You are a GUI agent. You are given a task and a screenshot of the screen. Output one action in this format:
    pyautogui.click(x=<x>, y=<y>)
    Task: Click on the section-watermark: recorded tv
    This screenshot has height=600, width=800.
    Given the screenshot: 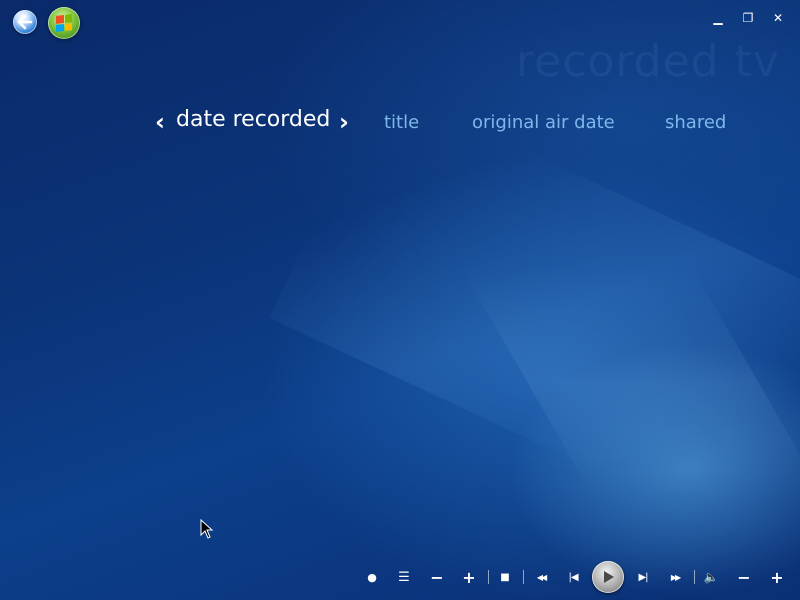 What is the action you would take?
    pyautogui.click(x=648, y=61)
    